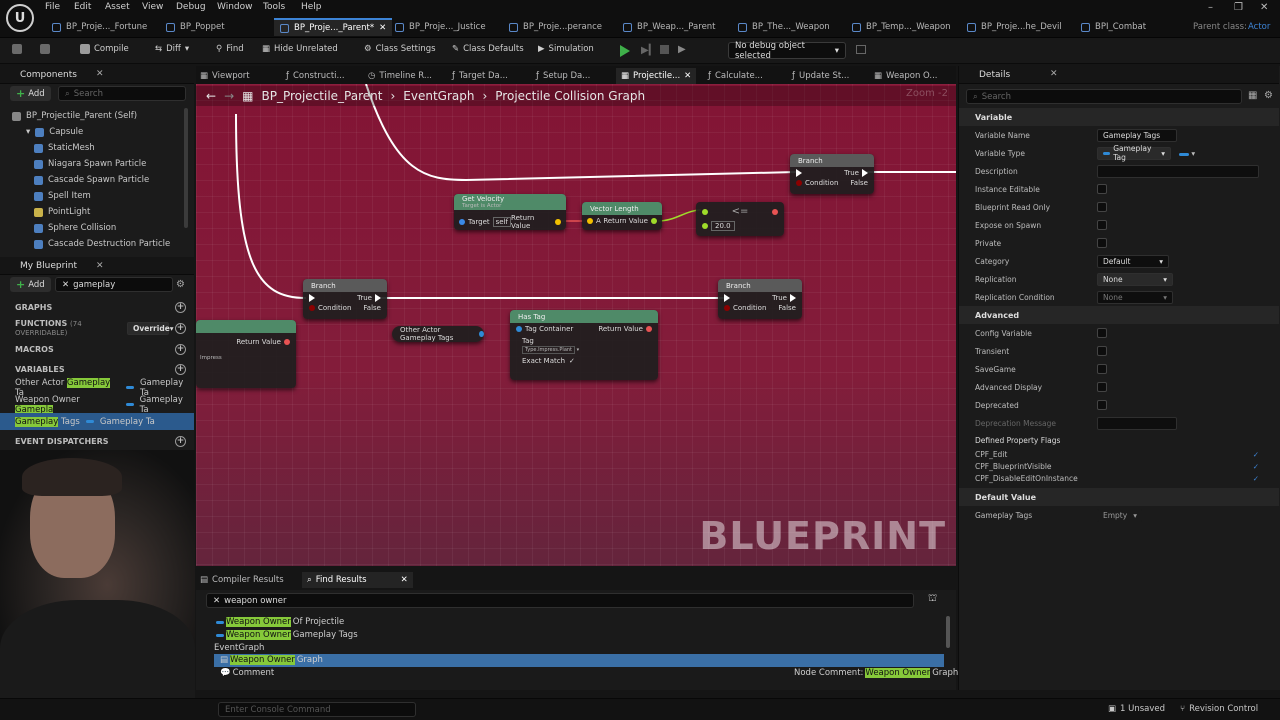 The width and height of the screenshot is (1280, 720). What do you see at coordinates (1210, 7) in the screenshot?
I see `minimize-icon: –` at bounding box center [1210, 7].